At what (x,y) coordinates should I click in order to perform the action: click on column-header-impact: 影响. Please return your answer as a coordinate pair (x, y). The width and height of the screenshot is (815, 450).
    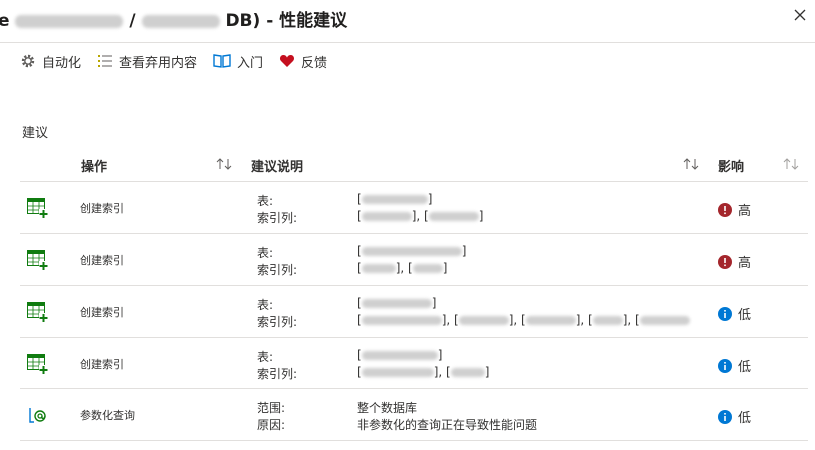
    Looking at the image, I should click on (731, 165).